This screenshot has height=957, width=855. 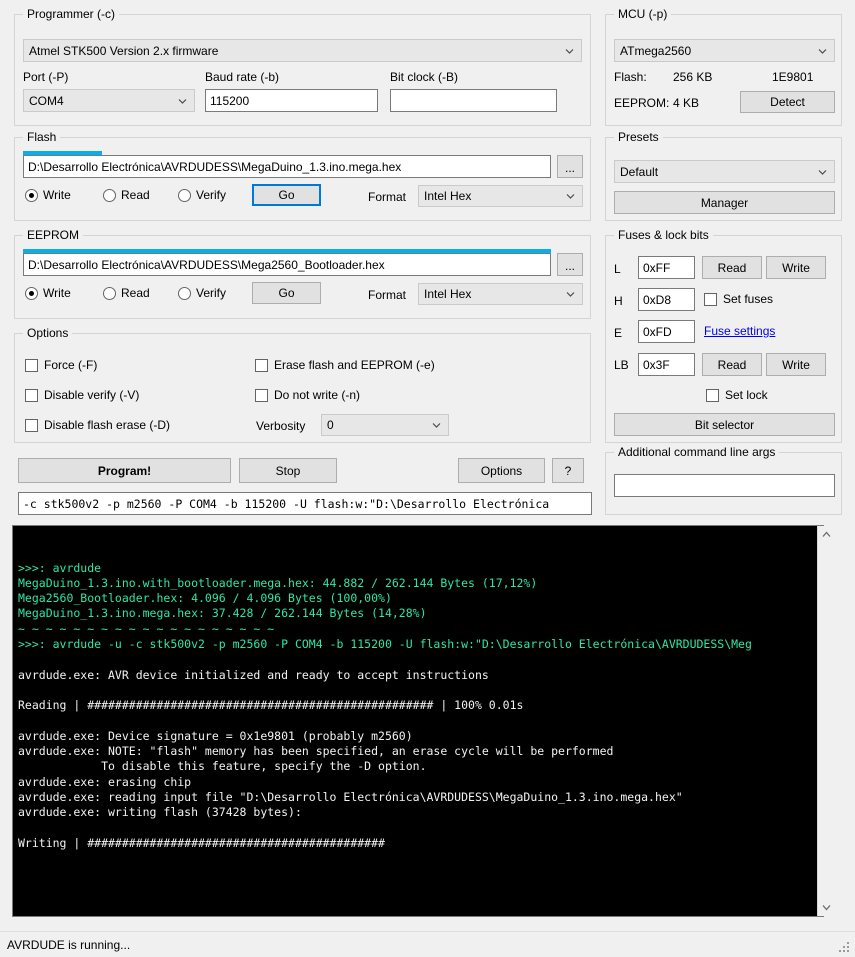 I want to click on stop-button: Stop, so click(x=288, y=470).